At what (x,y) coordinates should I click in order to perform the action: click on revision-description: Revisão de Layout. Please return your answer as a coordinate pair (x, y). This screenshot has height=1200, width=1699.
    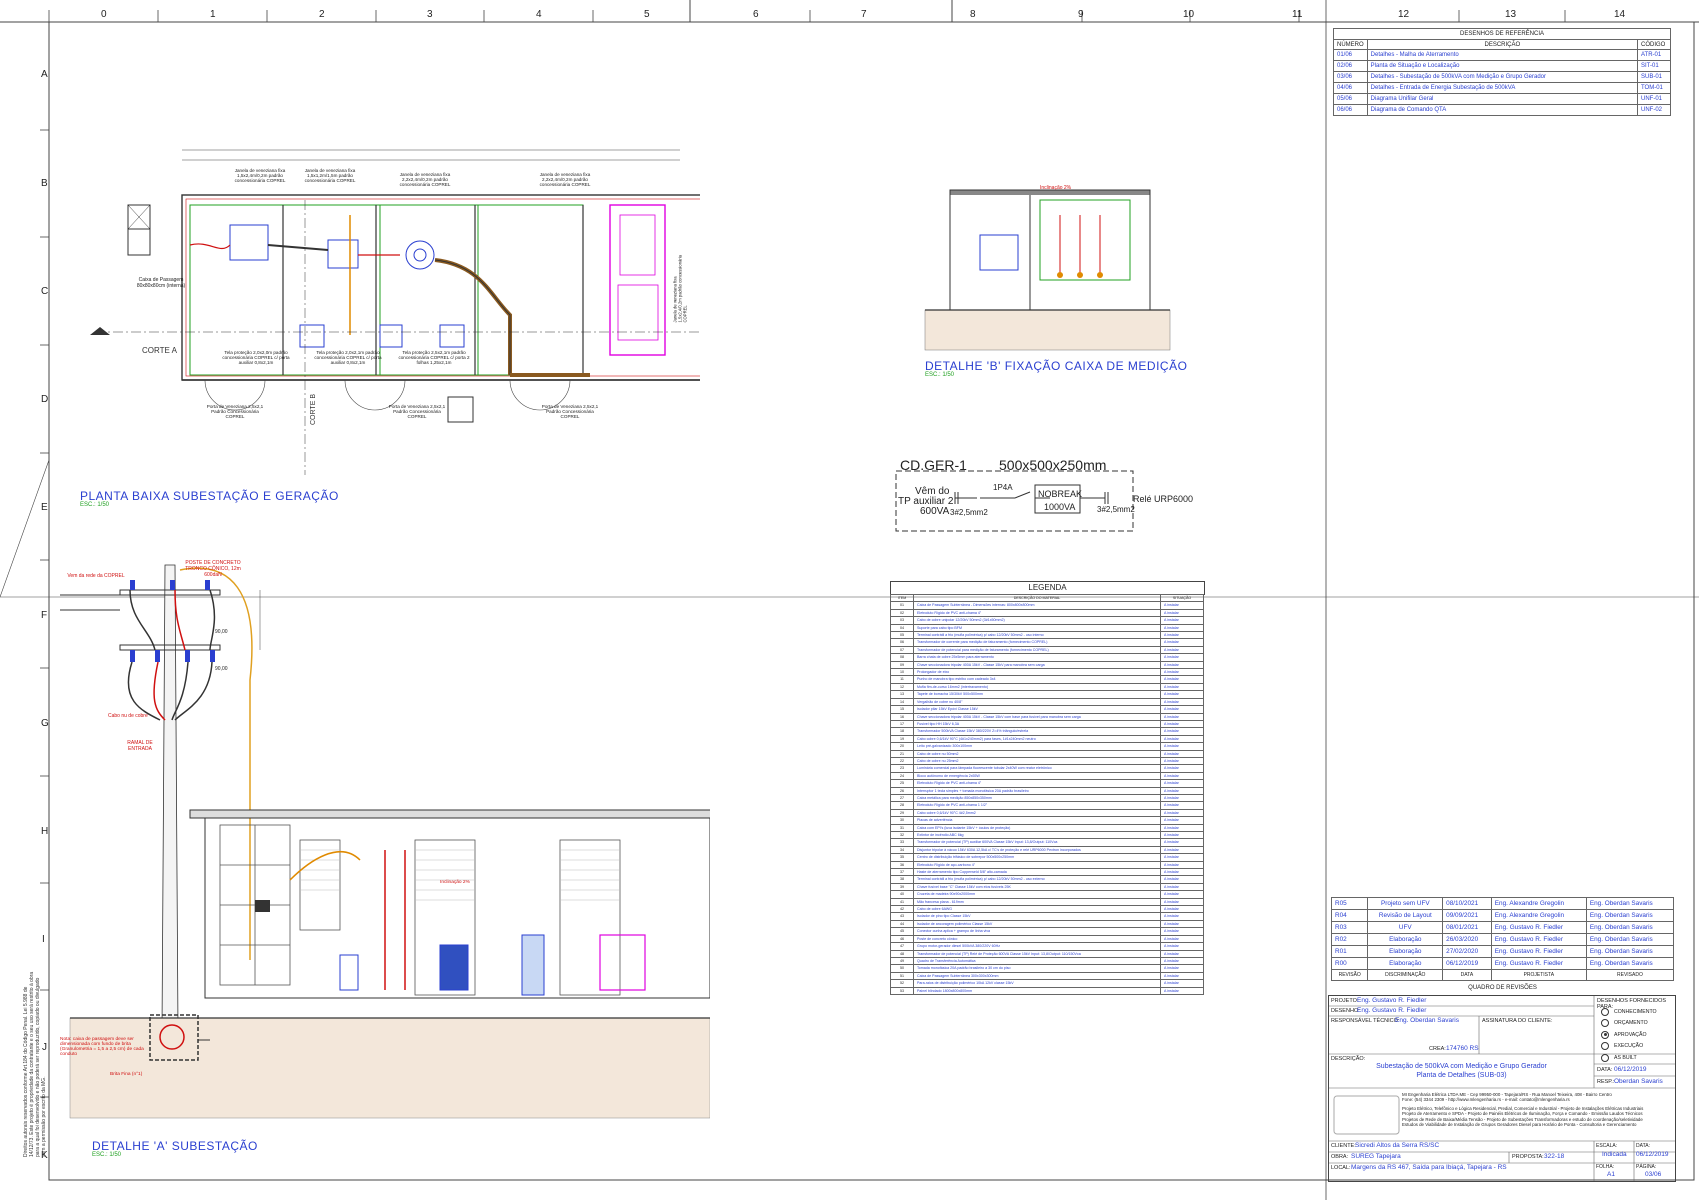
    Looking at the image, I should click on (1405, 915).